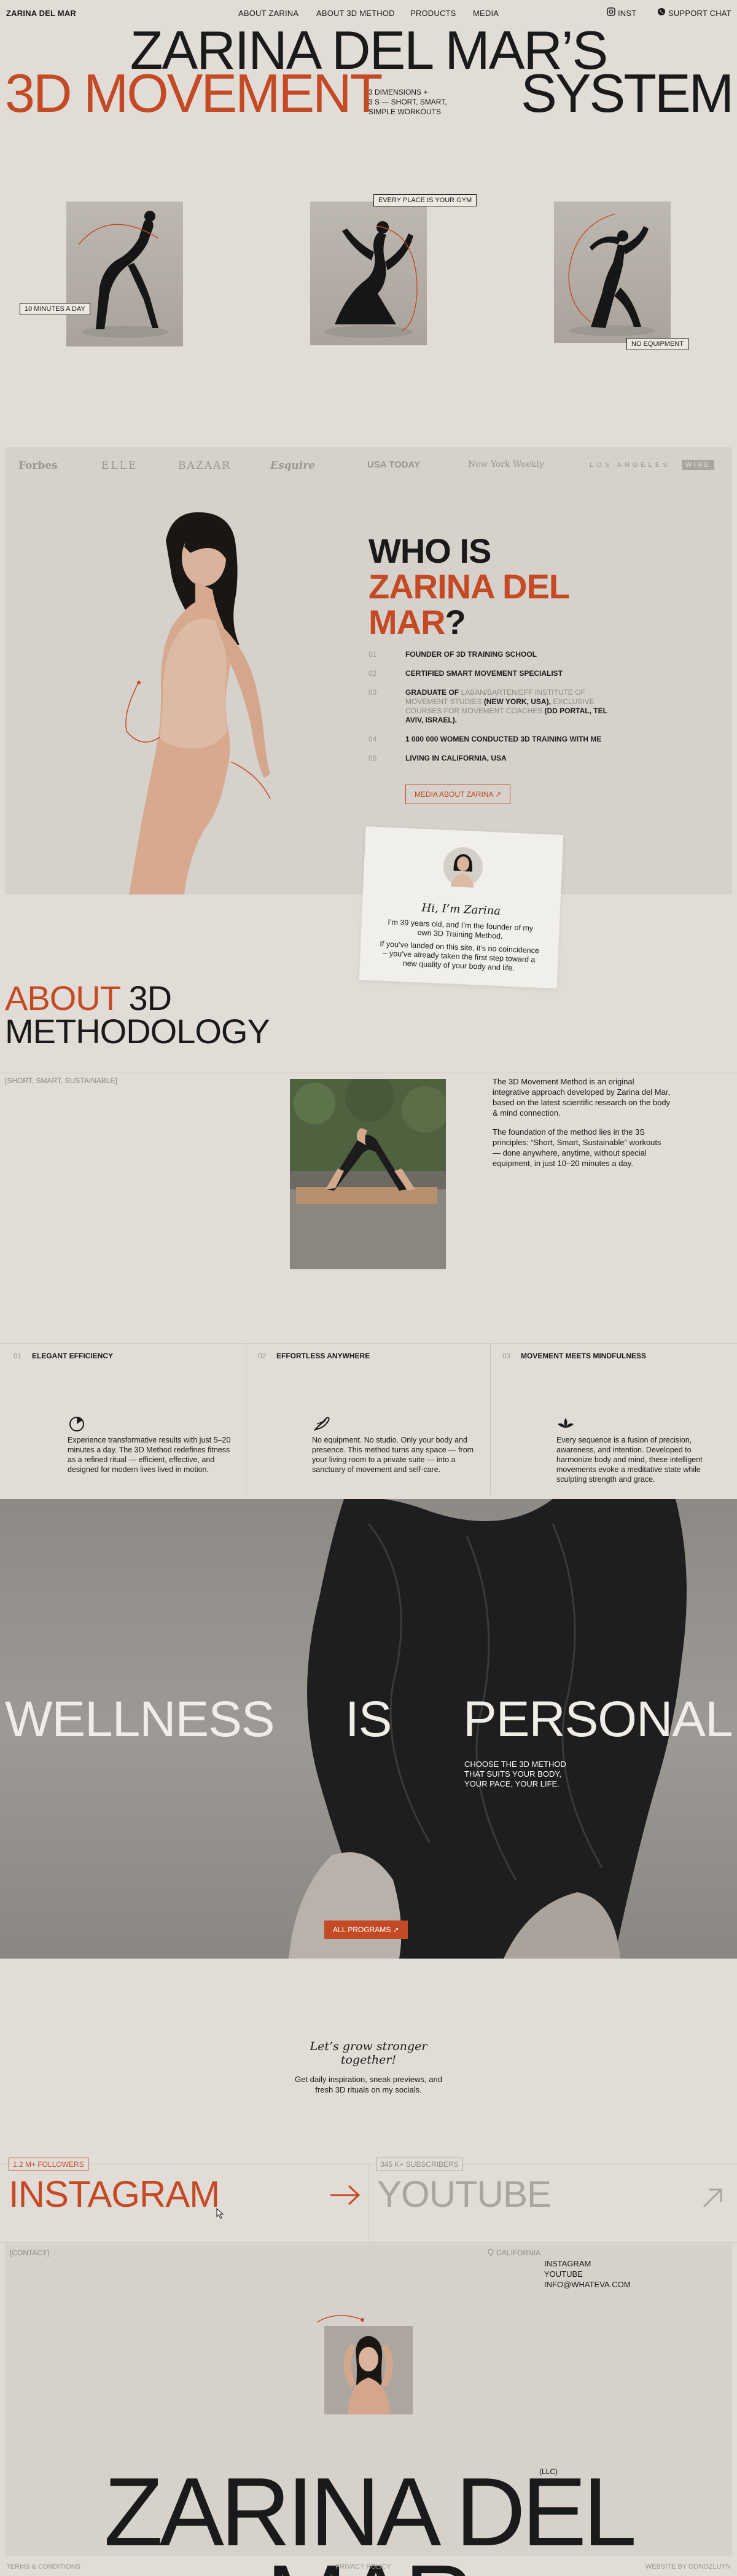 The image size is (737, 2576). I want to click on who-title-question: ?, so click(455, 622).